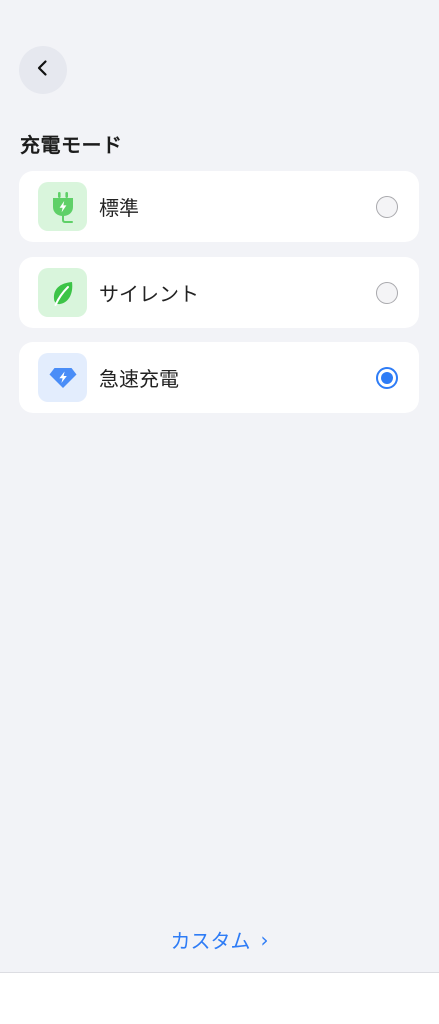  I want to click on mode-label: 急速充電, so click(139, 379).